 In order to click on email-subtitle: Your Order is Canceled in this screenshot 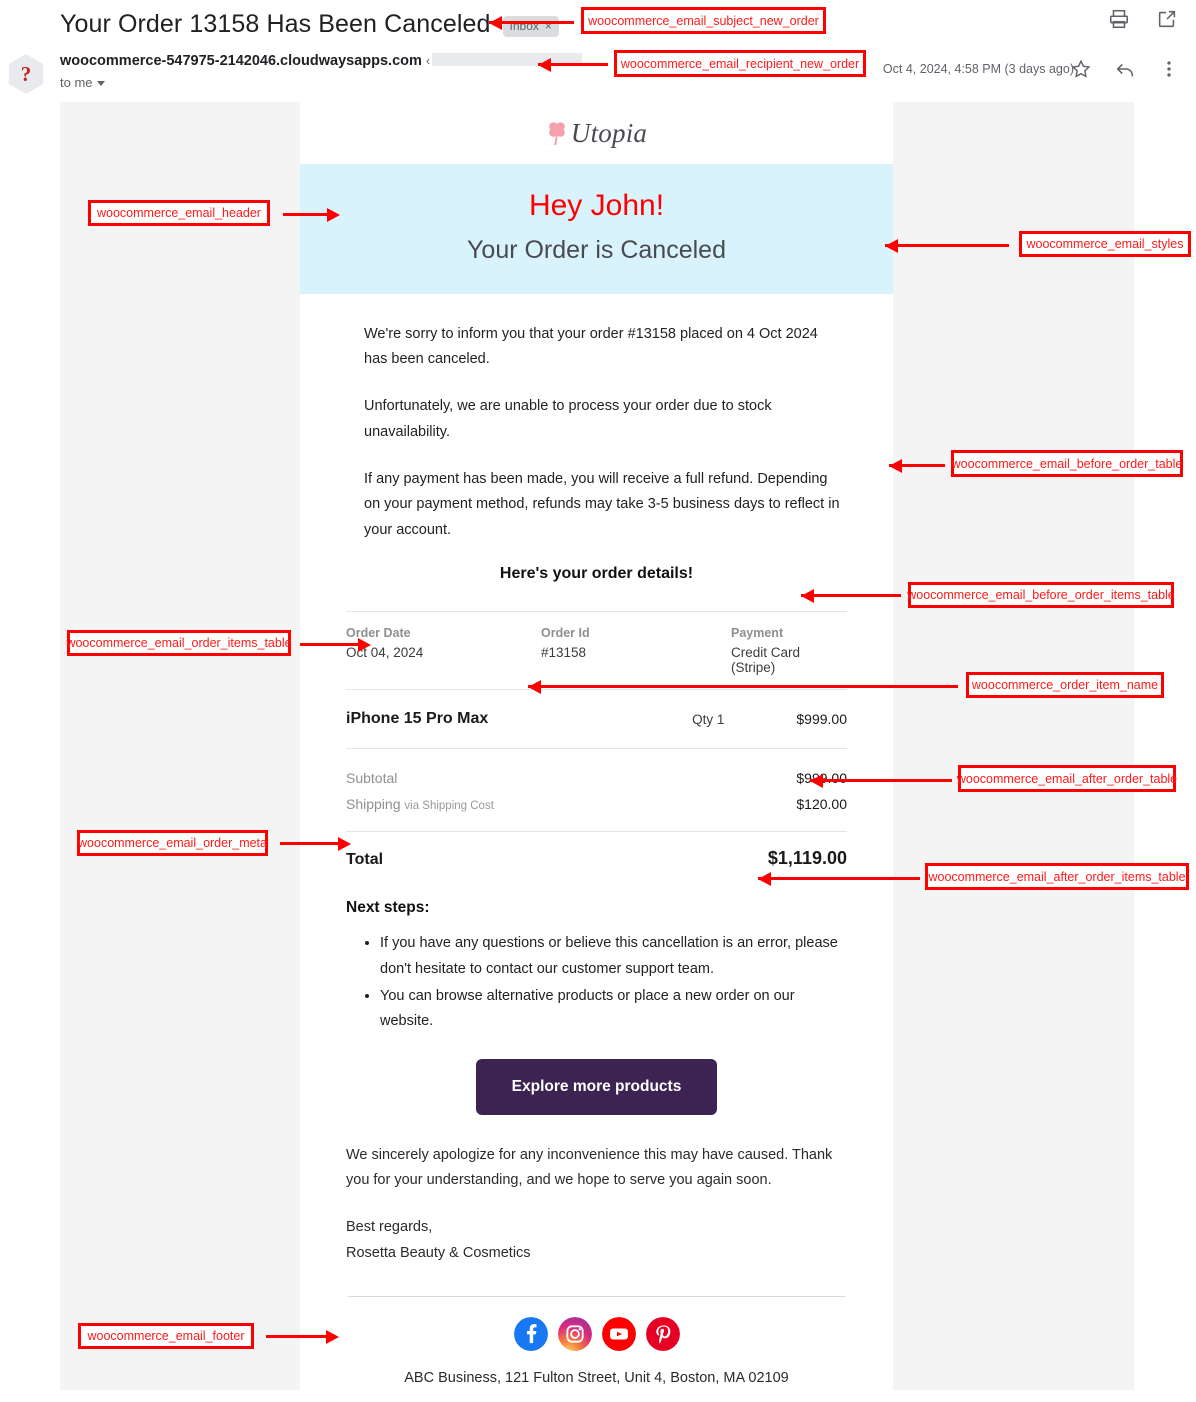, I will do `click(596, 249)`.